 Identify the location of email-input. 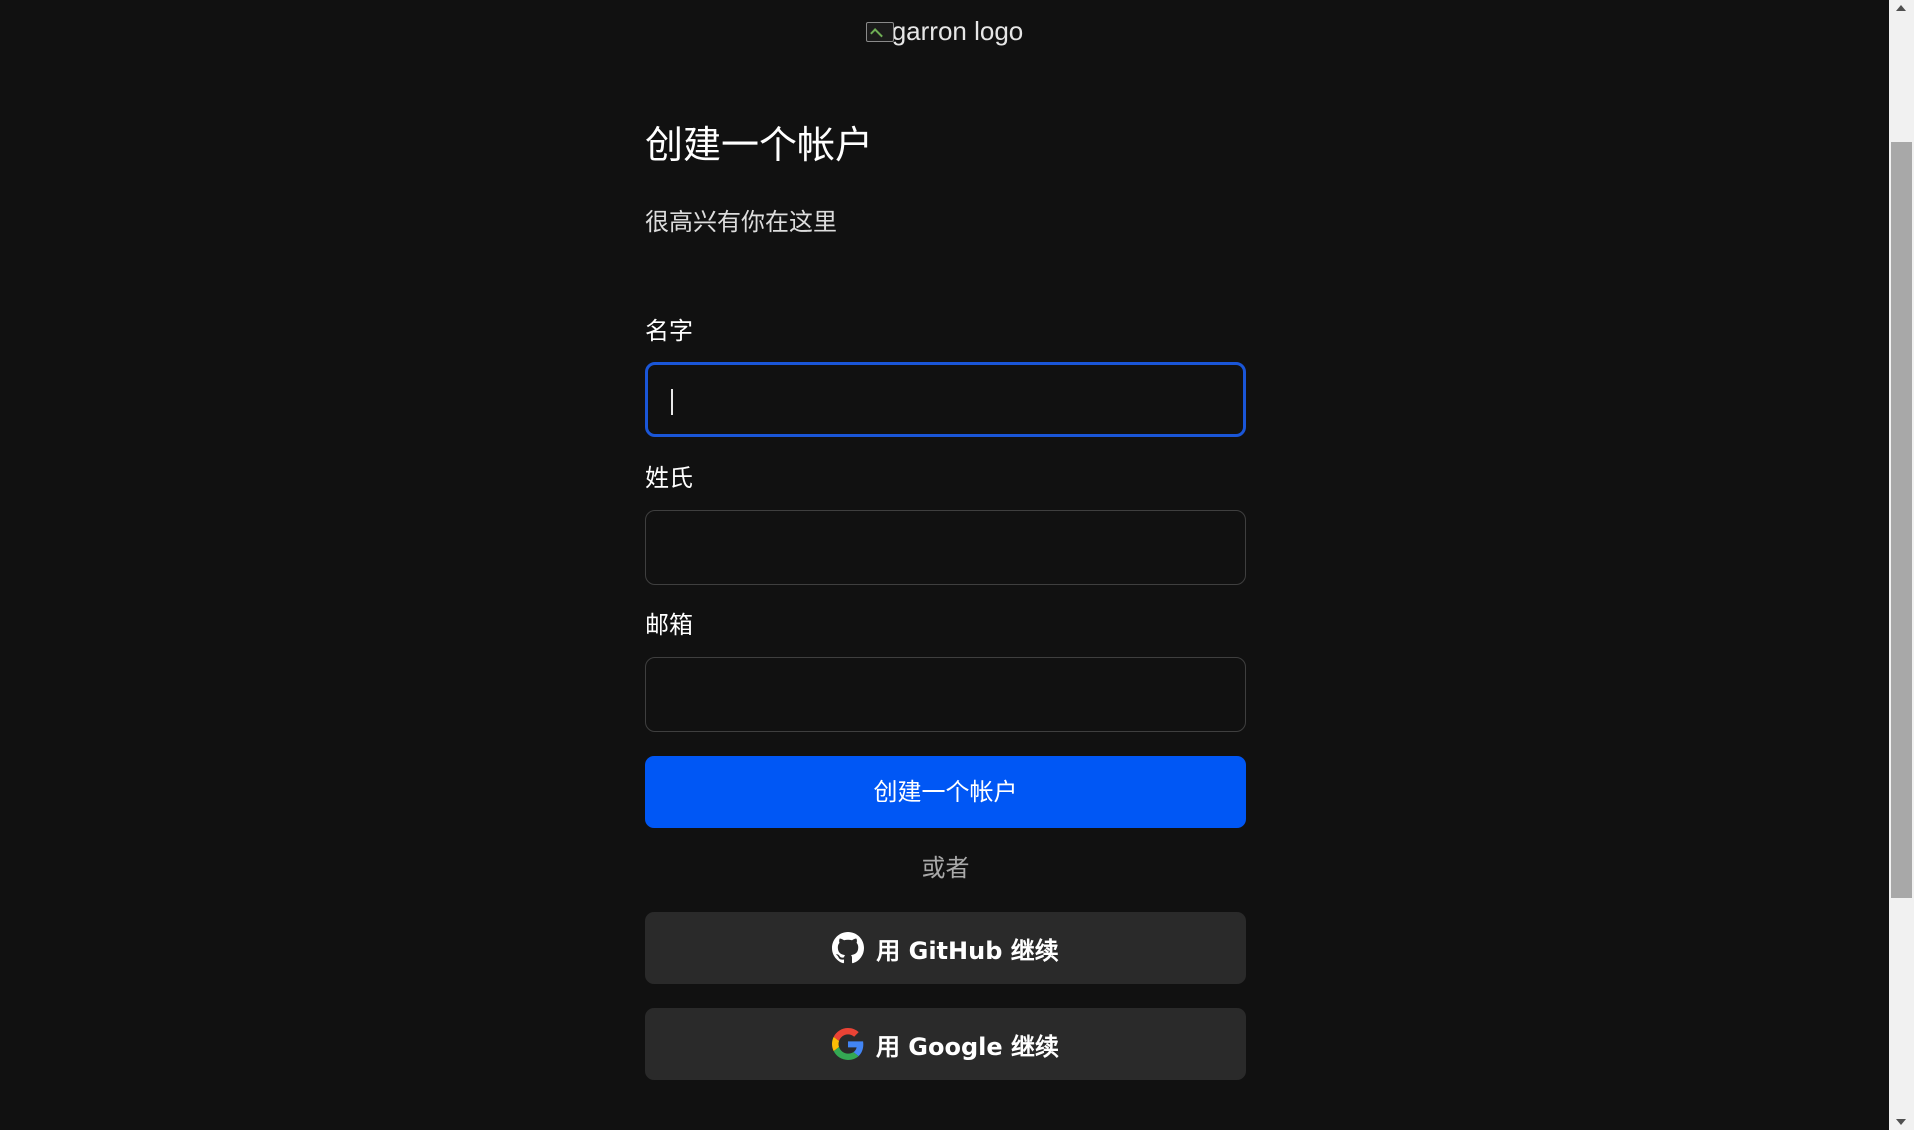
(945, 694).